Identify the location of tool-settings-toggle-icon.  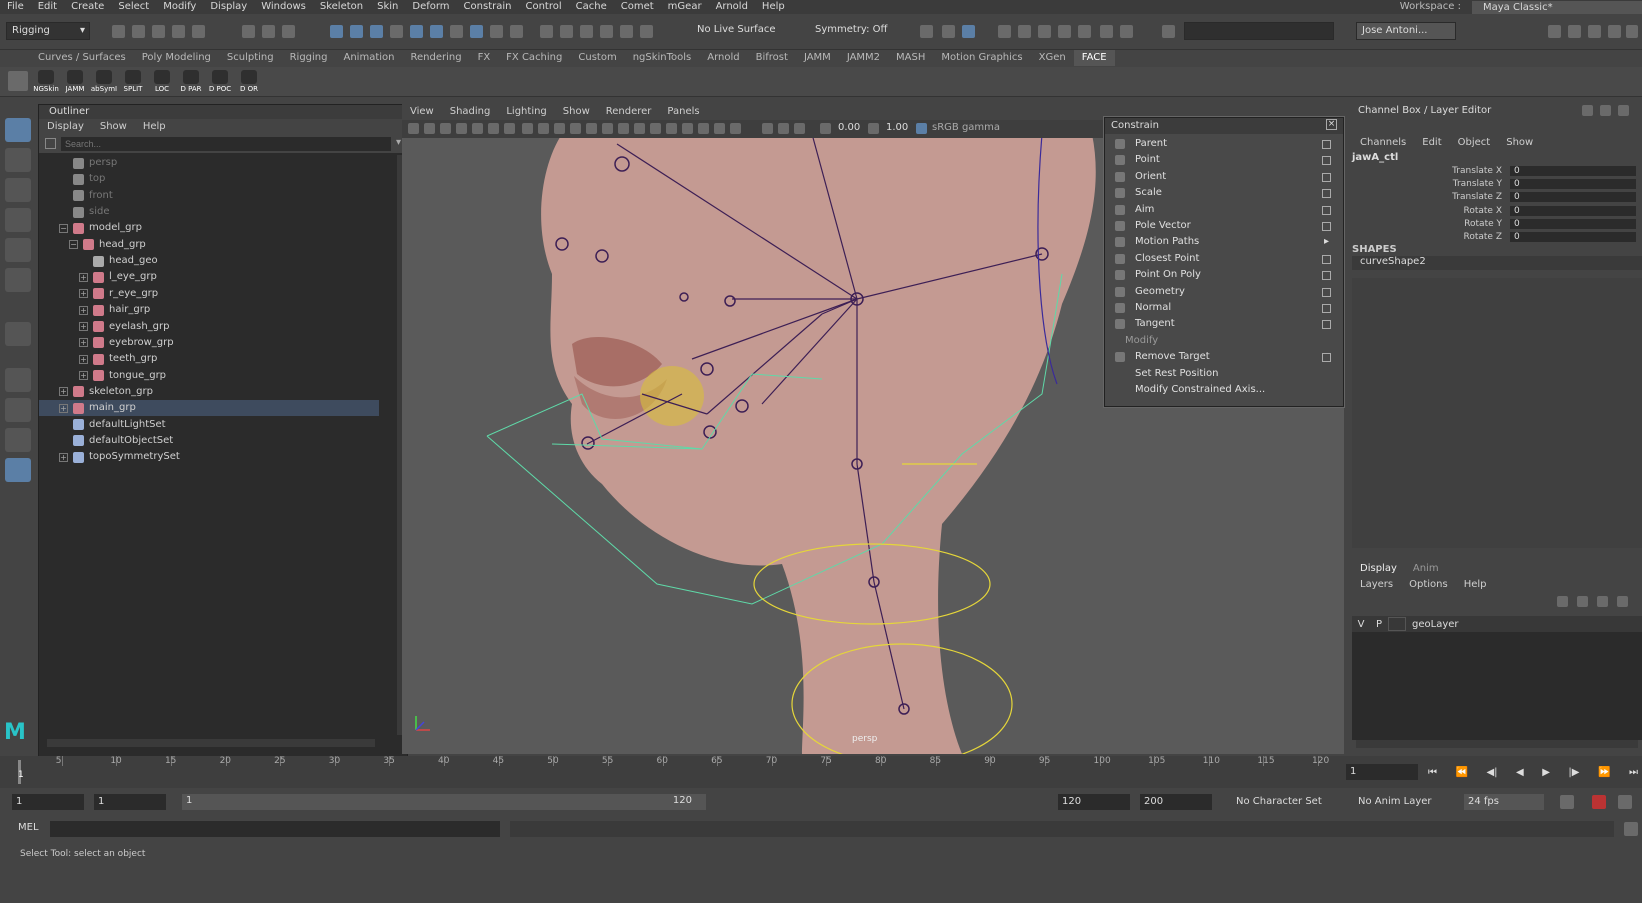
(1623, 110).